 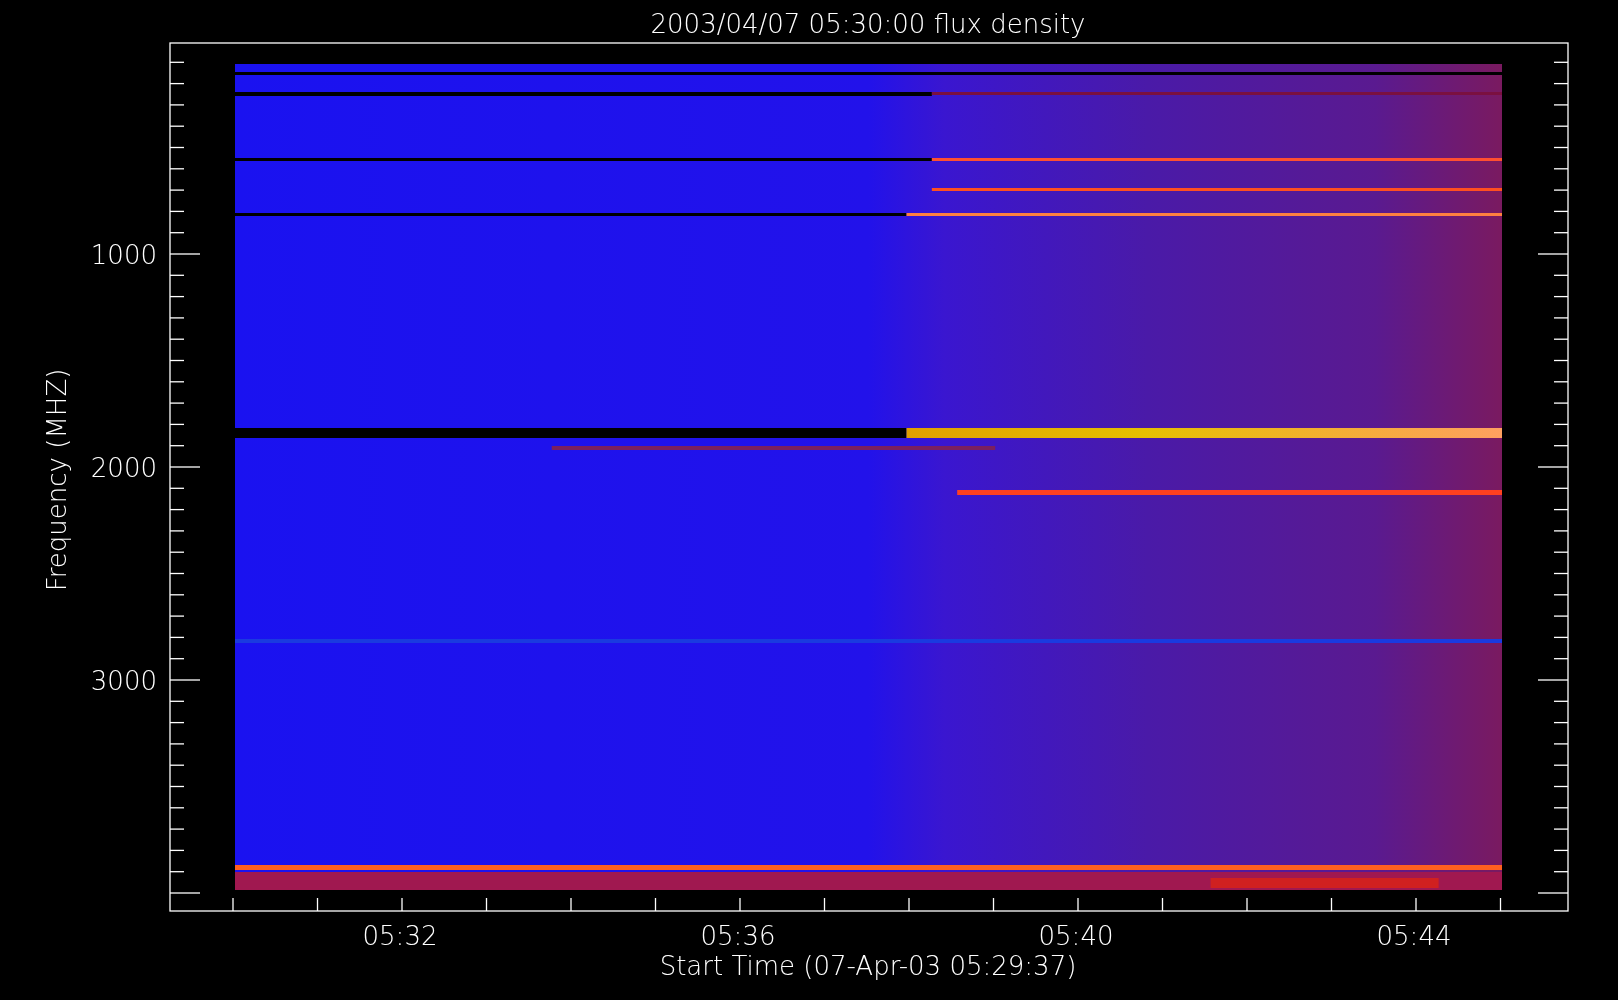 What do you see at coordinates (123, 681) in the screenshot?
I see `y-tick-label: 3000` at bounding box center [123, 681].